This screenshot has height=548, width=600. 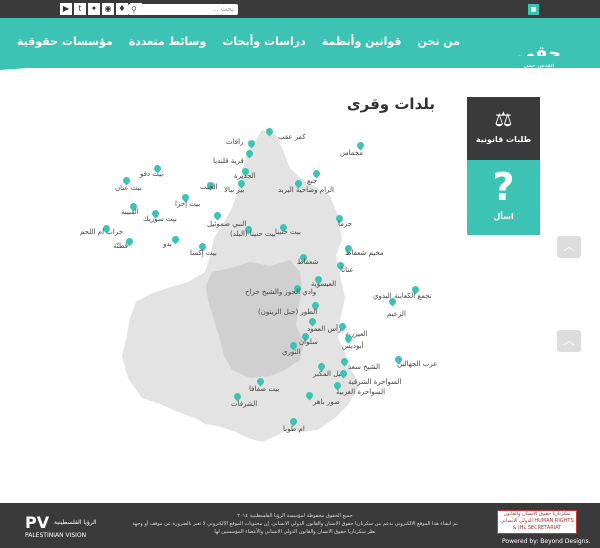 I want to click on map-location-label: الشرفات, so click(x=244, y=404).